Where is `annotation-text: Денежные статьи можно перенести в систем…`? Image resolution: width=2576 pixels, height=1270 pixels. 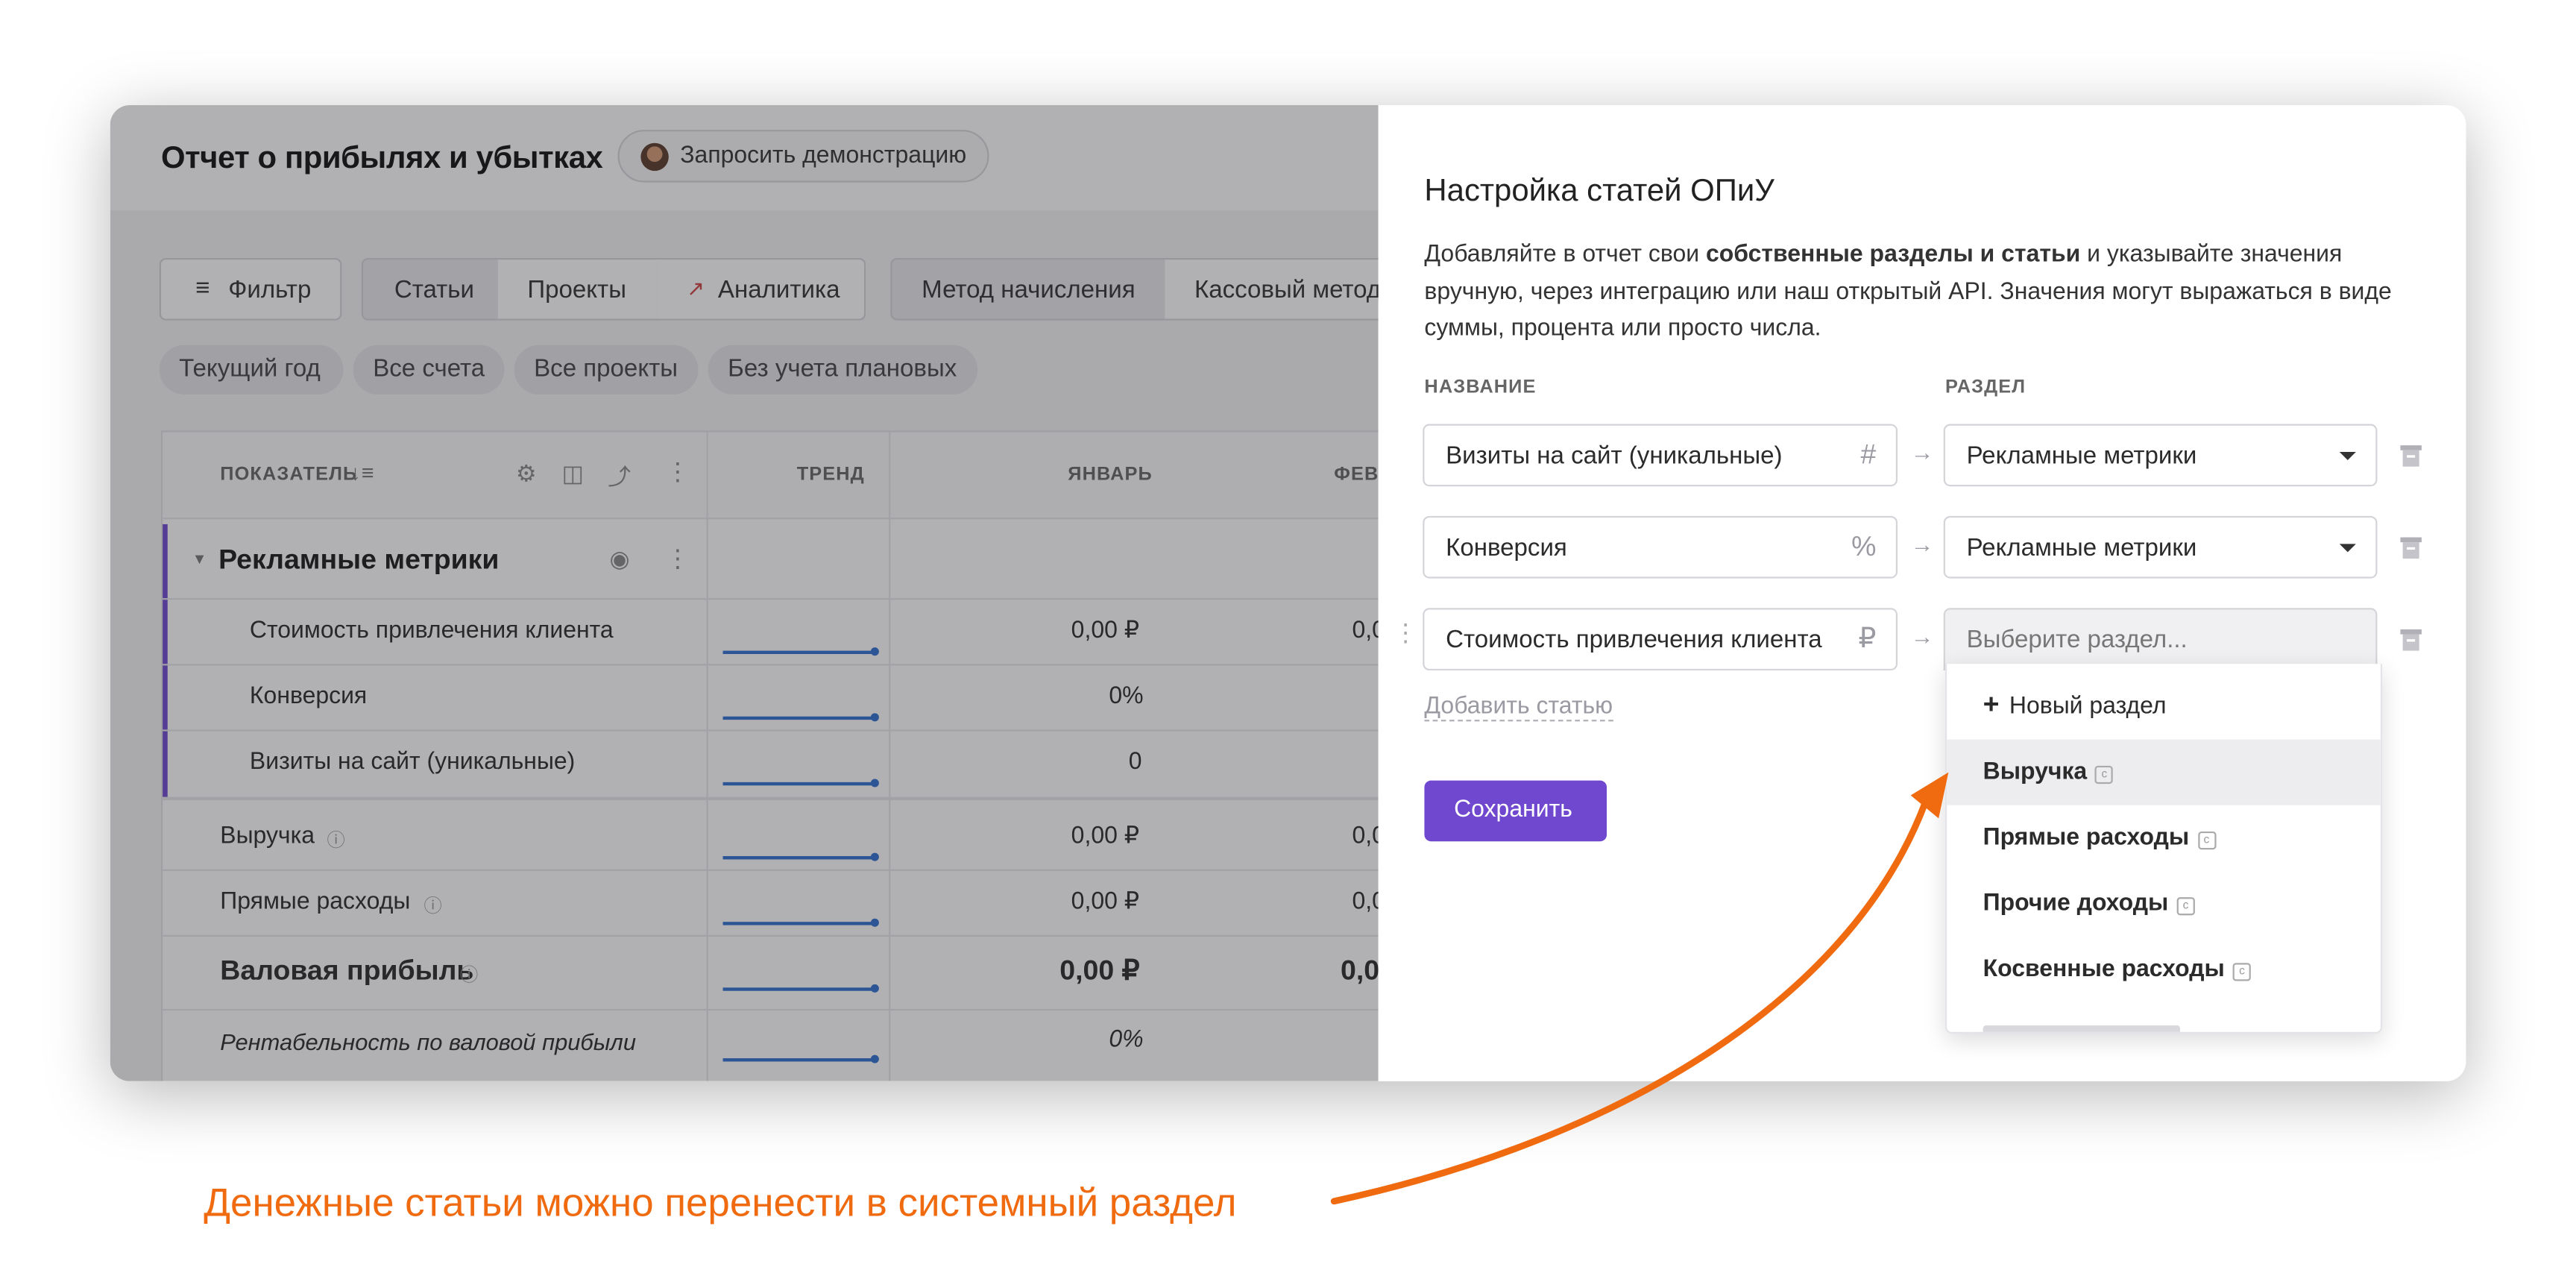 annotation-text: Денежные статьи можно перенести в систем… is located at coordinates (720, 1203).